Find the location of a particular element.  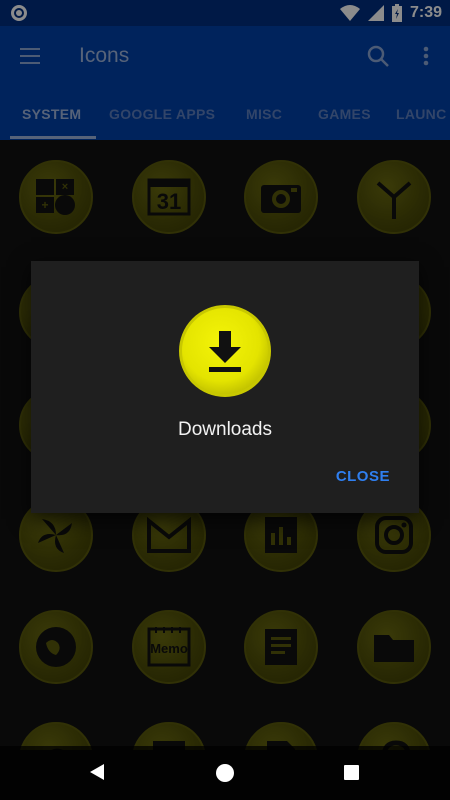

calendar-app-icon: 31 is located at coordinates (169, 197).